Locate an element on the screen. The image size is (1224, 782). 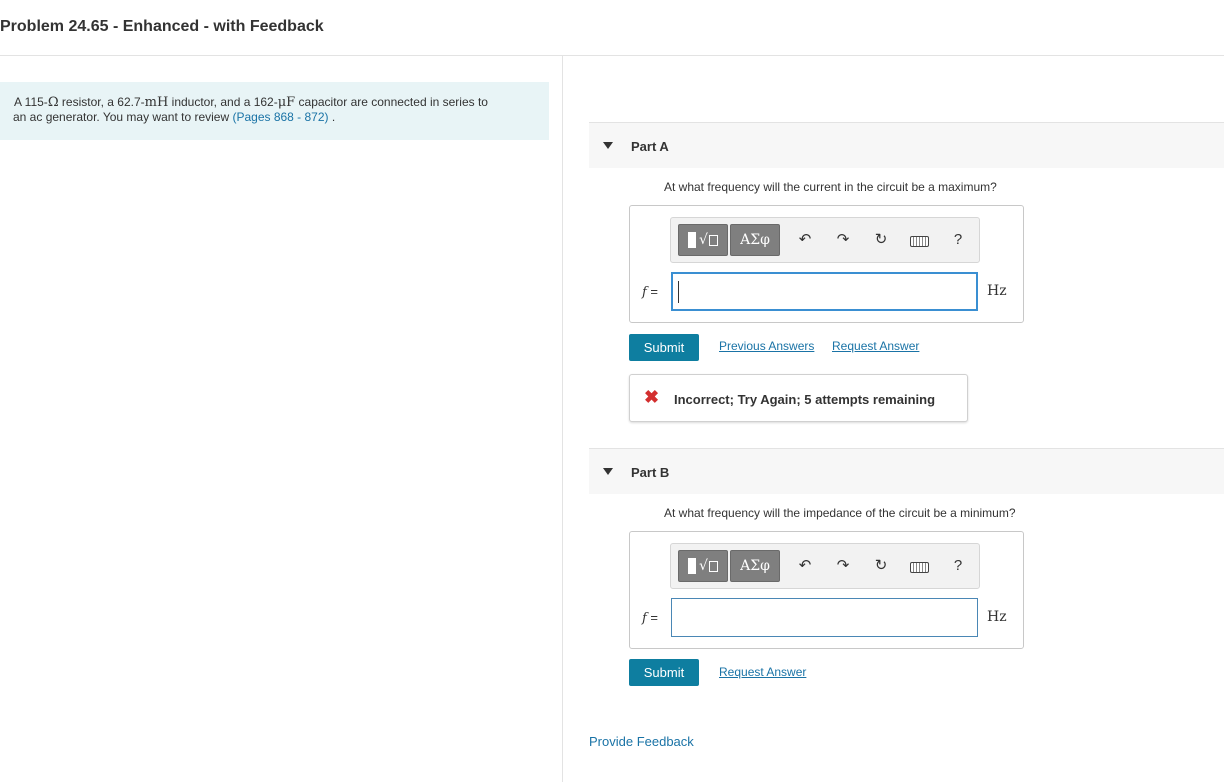
ohm-symbol: Ω is located at coordinates (53, 102).